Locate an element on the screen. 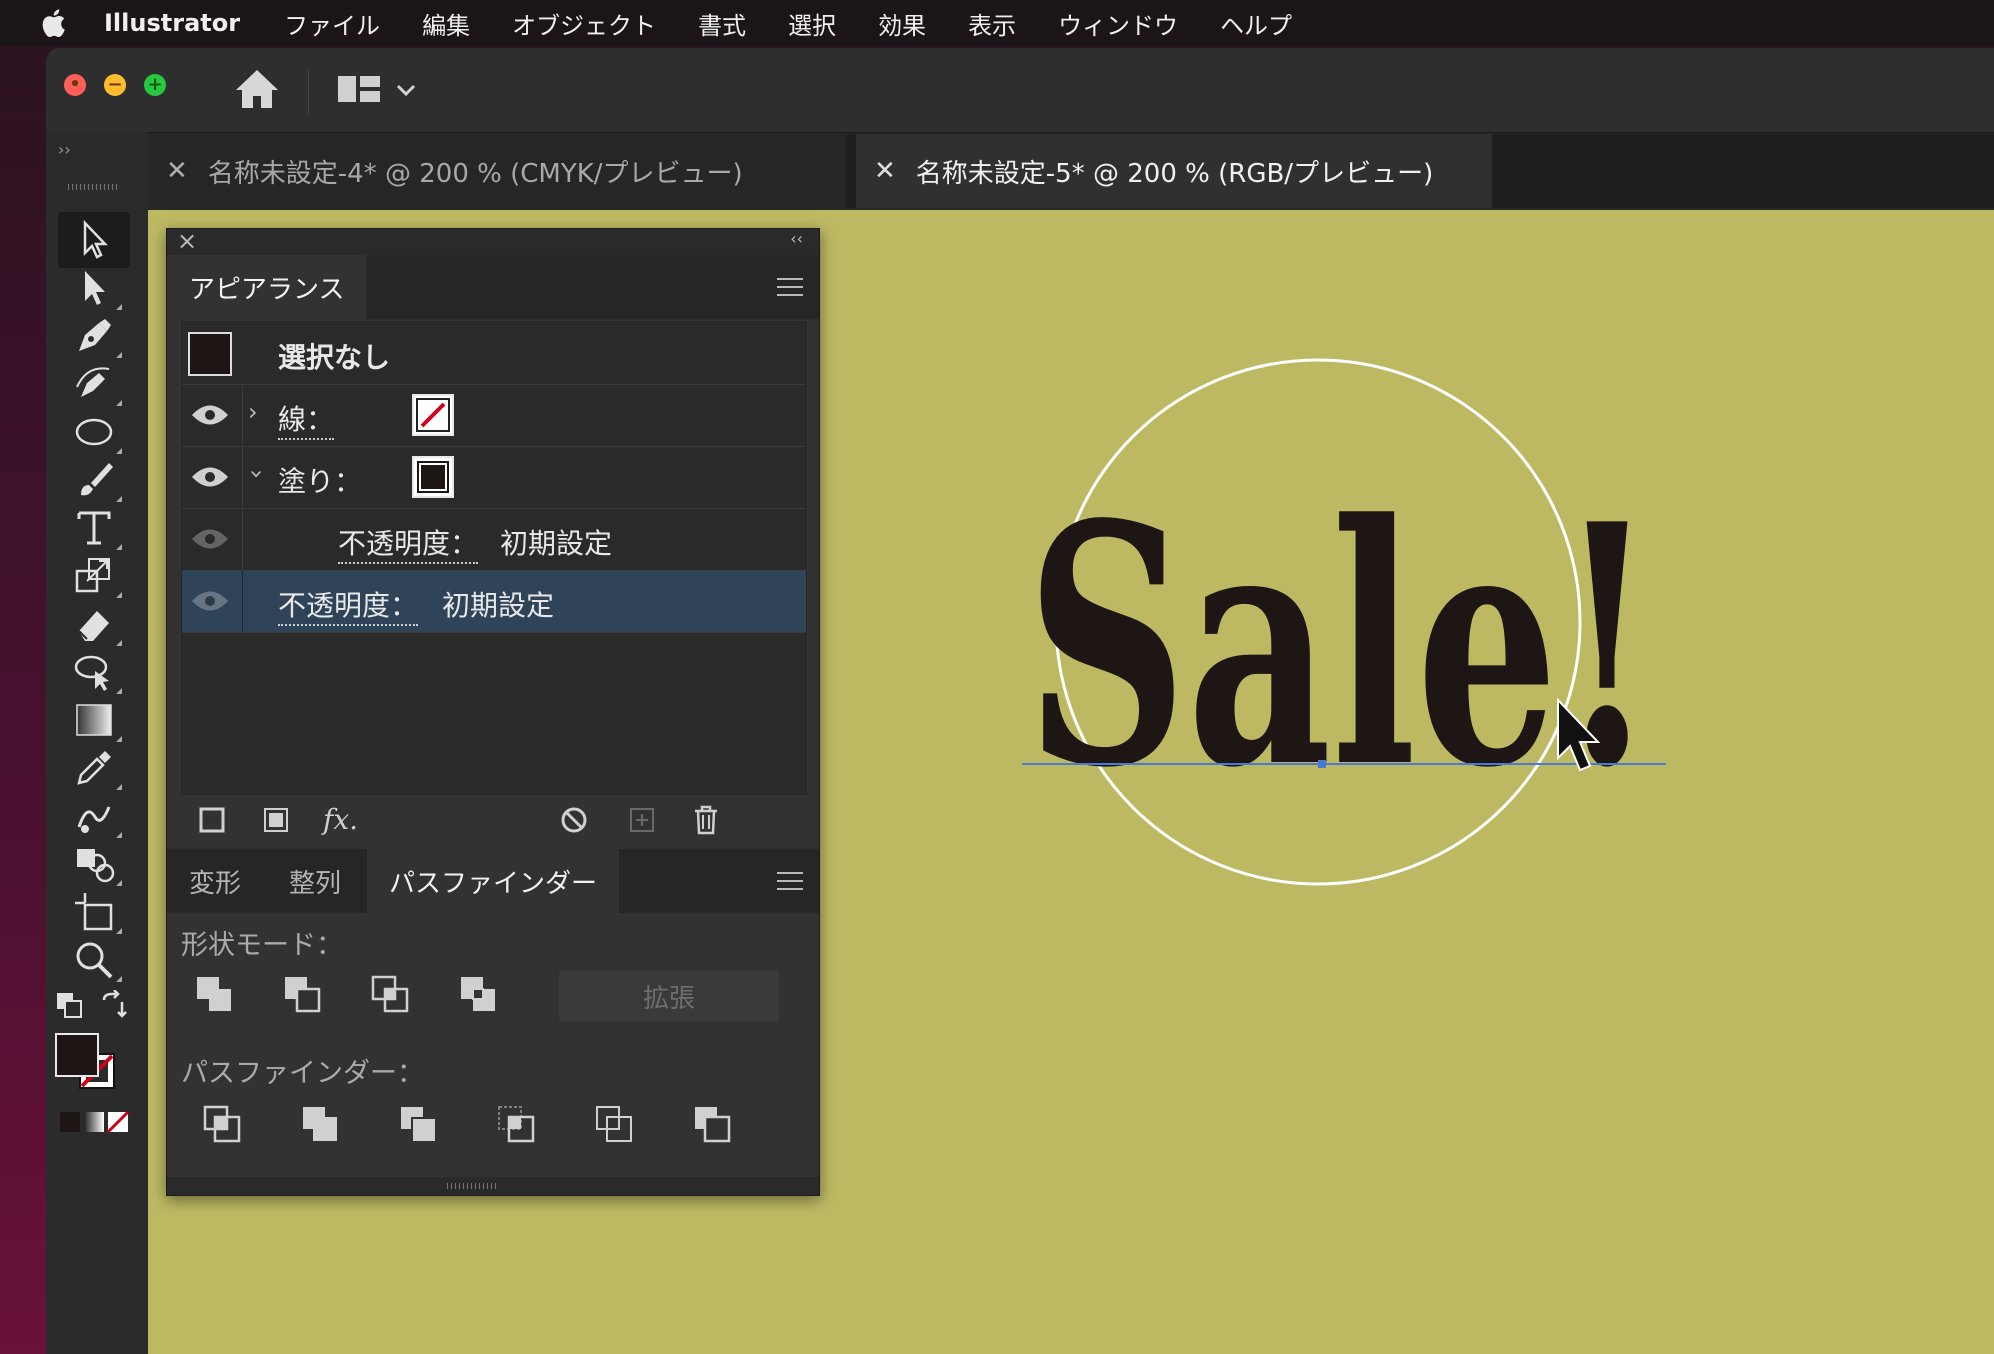  appearance-row-stroke: › 線： is located at coordinates (494, 415).